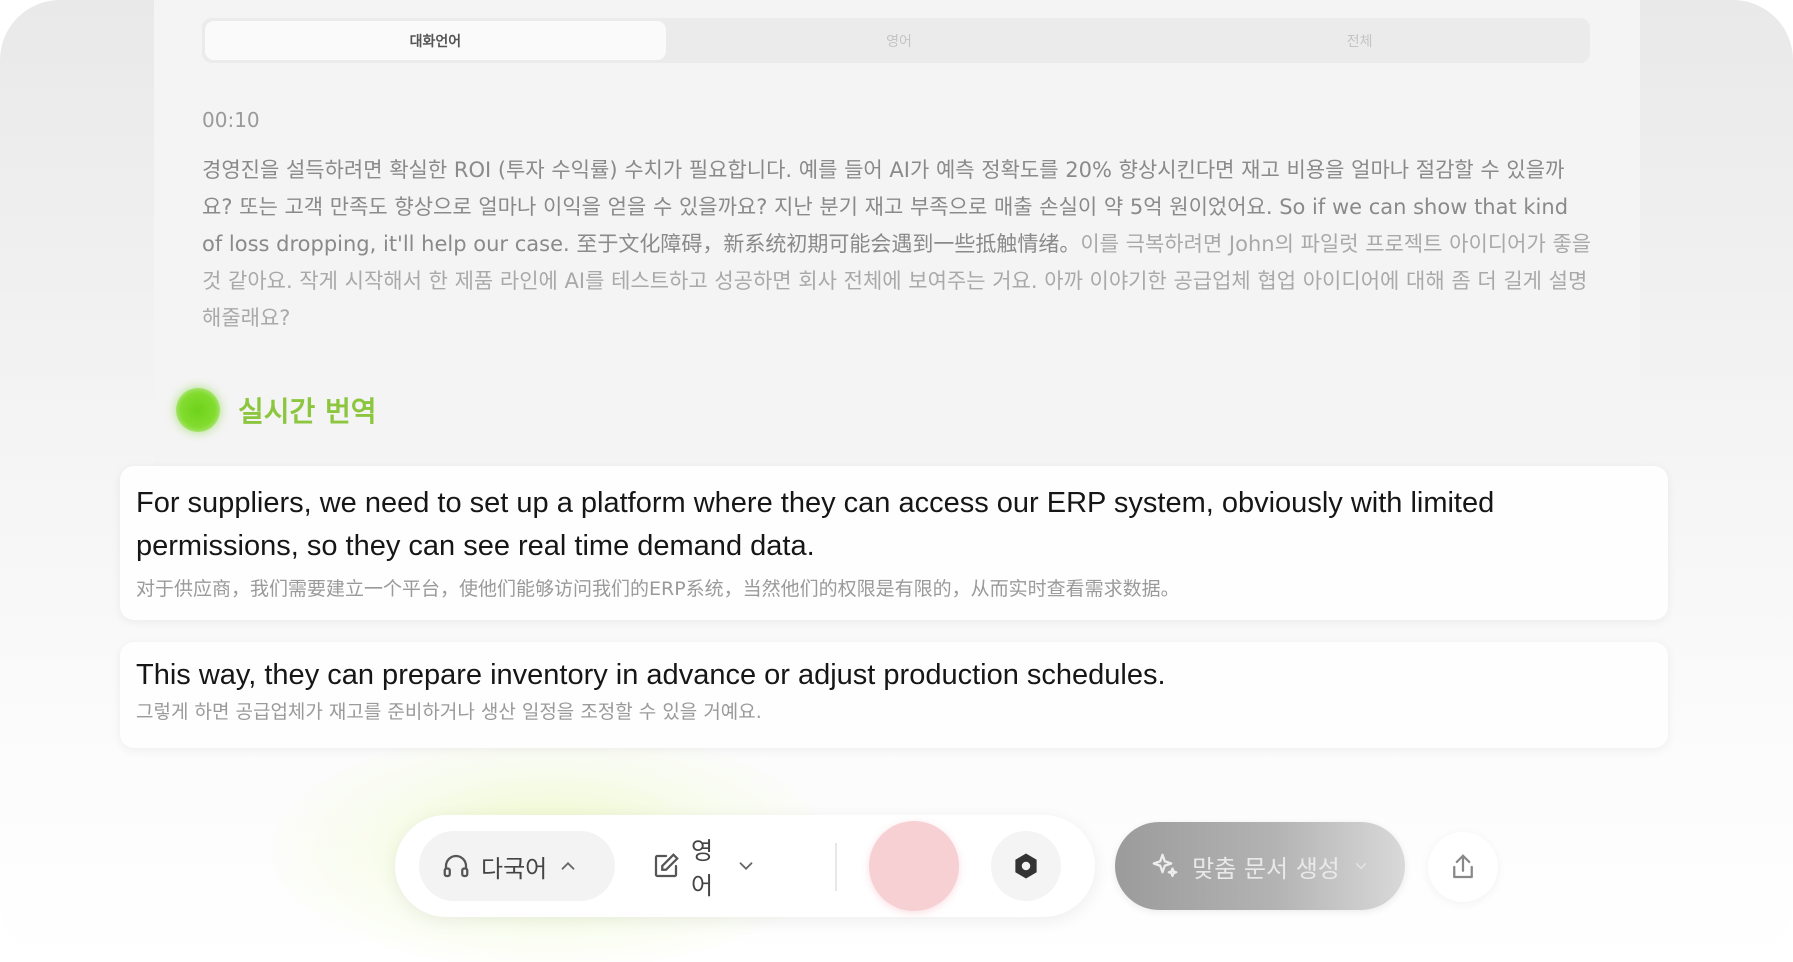 The width and height of the screenshot is (1793, 962). What do you see at coordinates (1266, 868) in the screenshot?
I see `generate-document-label: 맞춤 문서 생성` at bounding box center [1266, 868].